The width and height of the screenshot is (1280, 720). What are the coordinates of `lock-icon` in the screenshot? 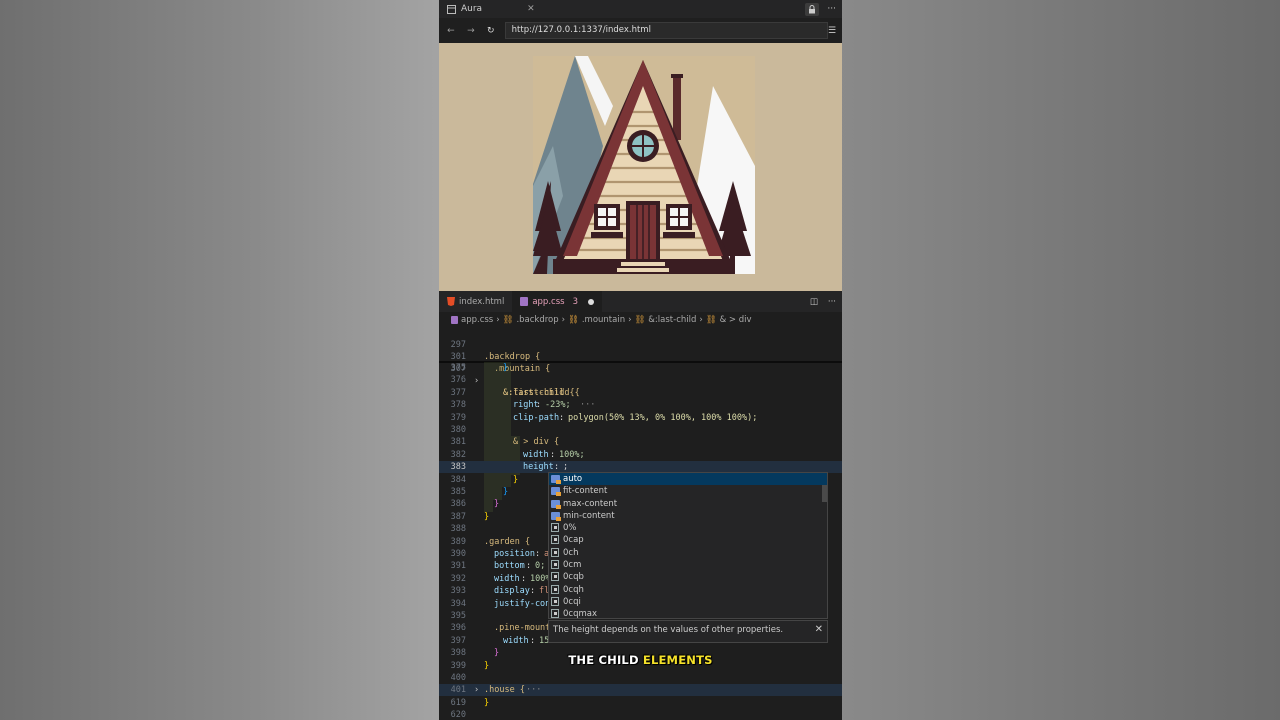 It's located at (812, 9).